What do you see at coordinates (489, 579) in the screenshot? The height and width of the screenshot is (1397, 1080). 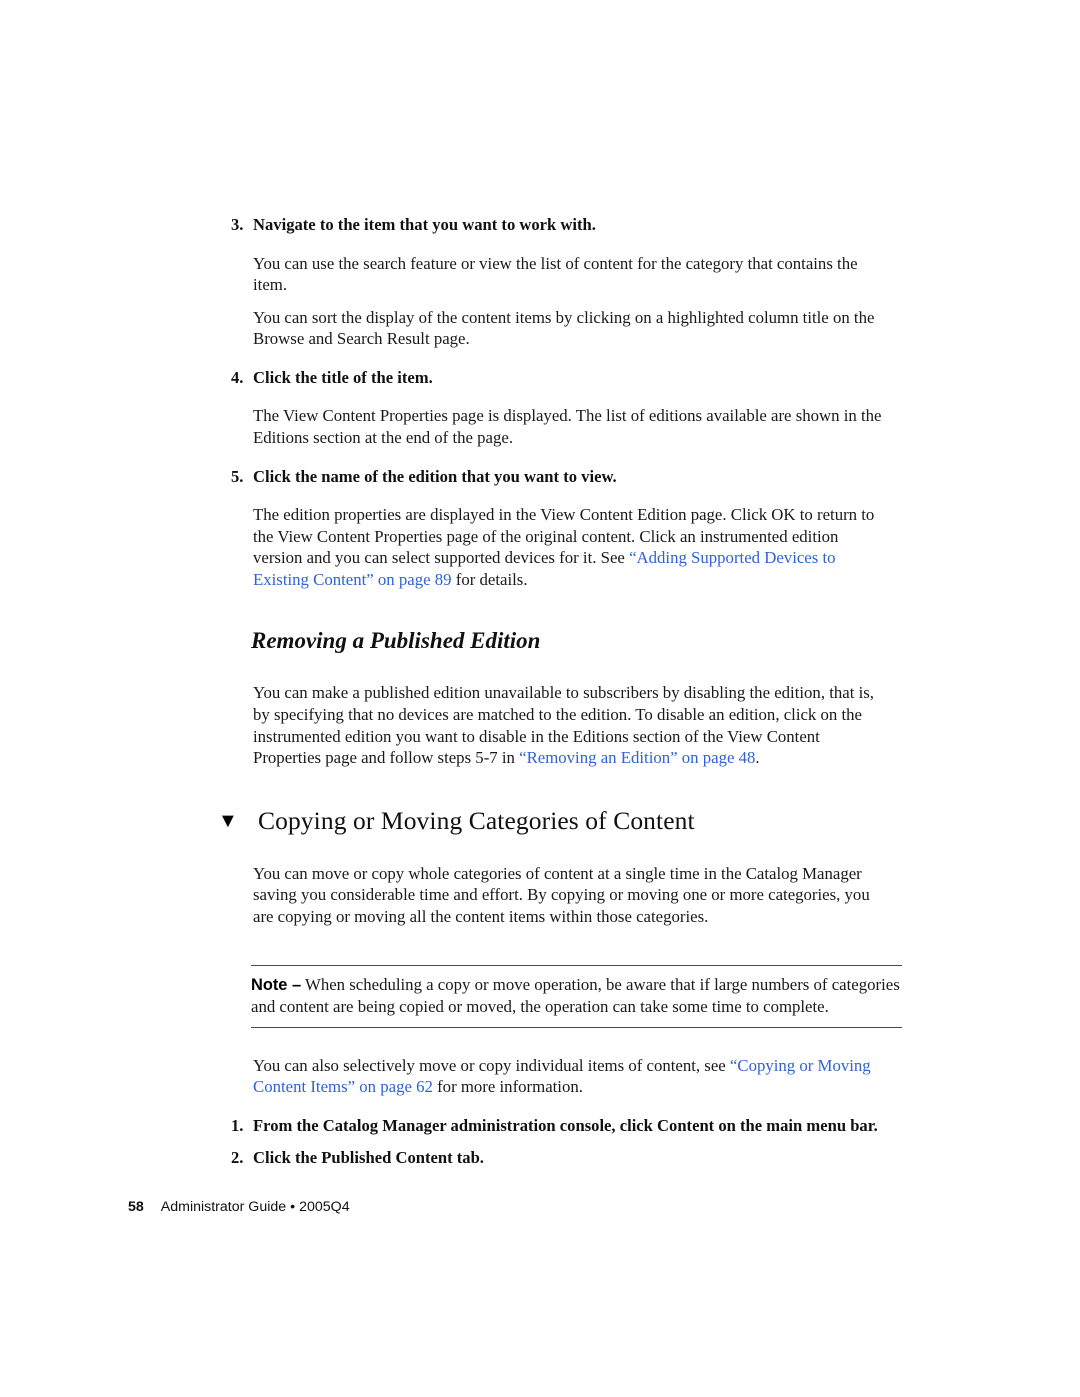 I see `paragraph-text: for details.` at bounding box center [489, 579].